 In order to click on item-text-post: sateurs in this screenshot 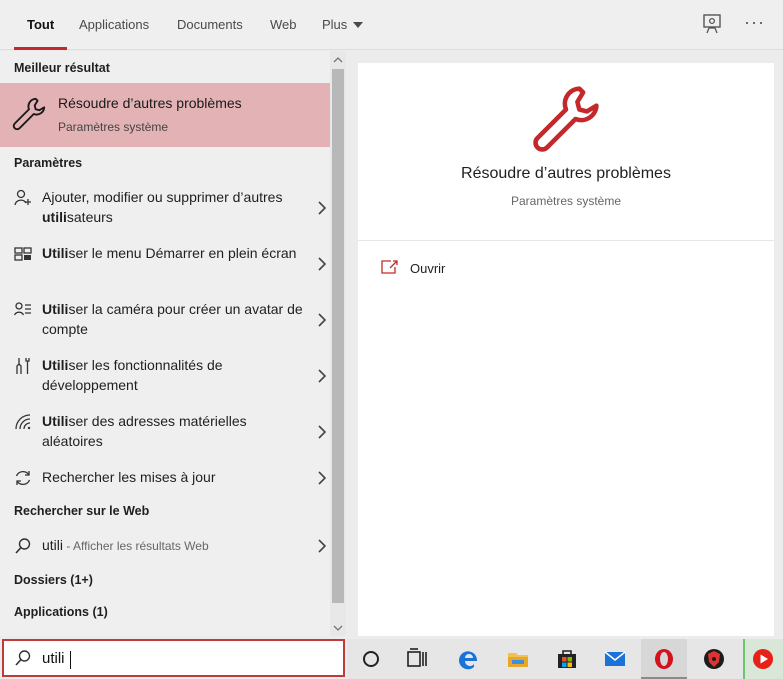, I will do `click(89, 217)`.